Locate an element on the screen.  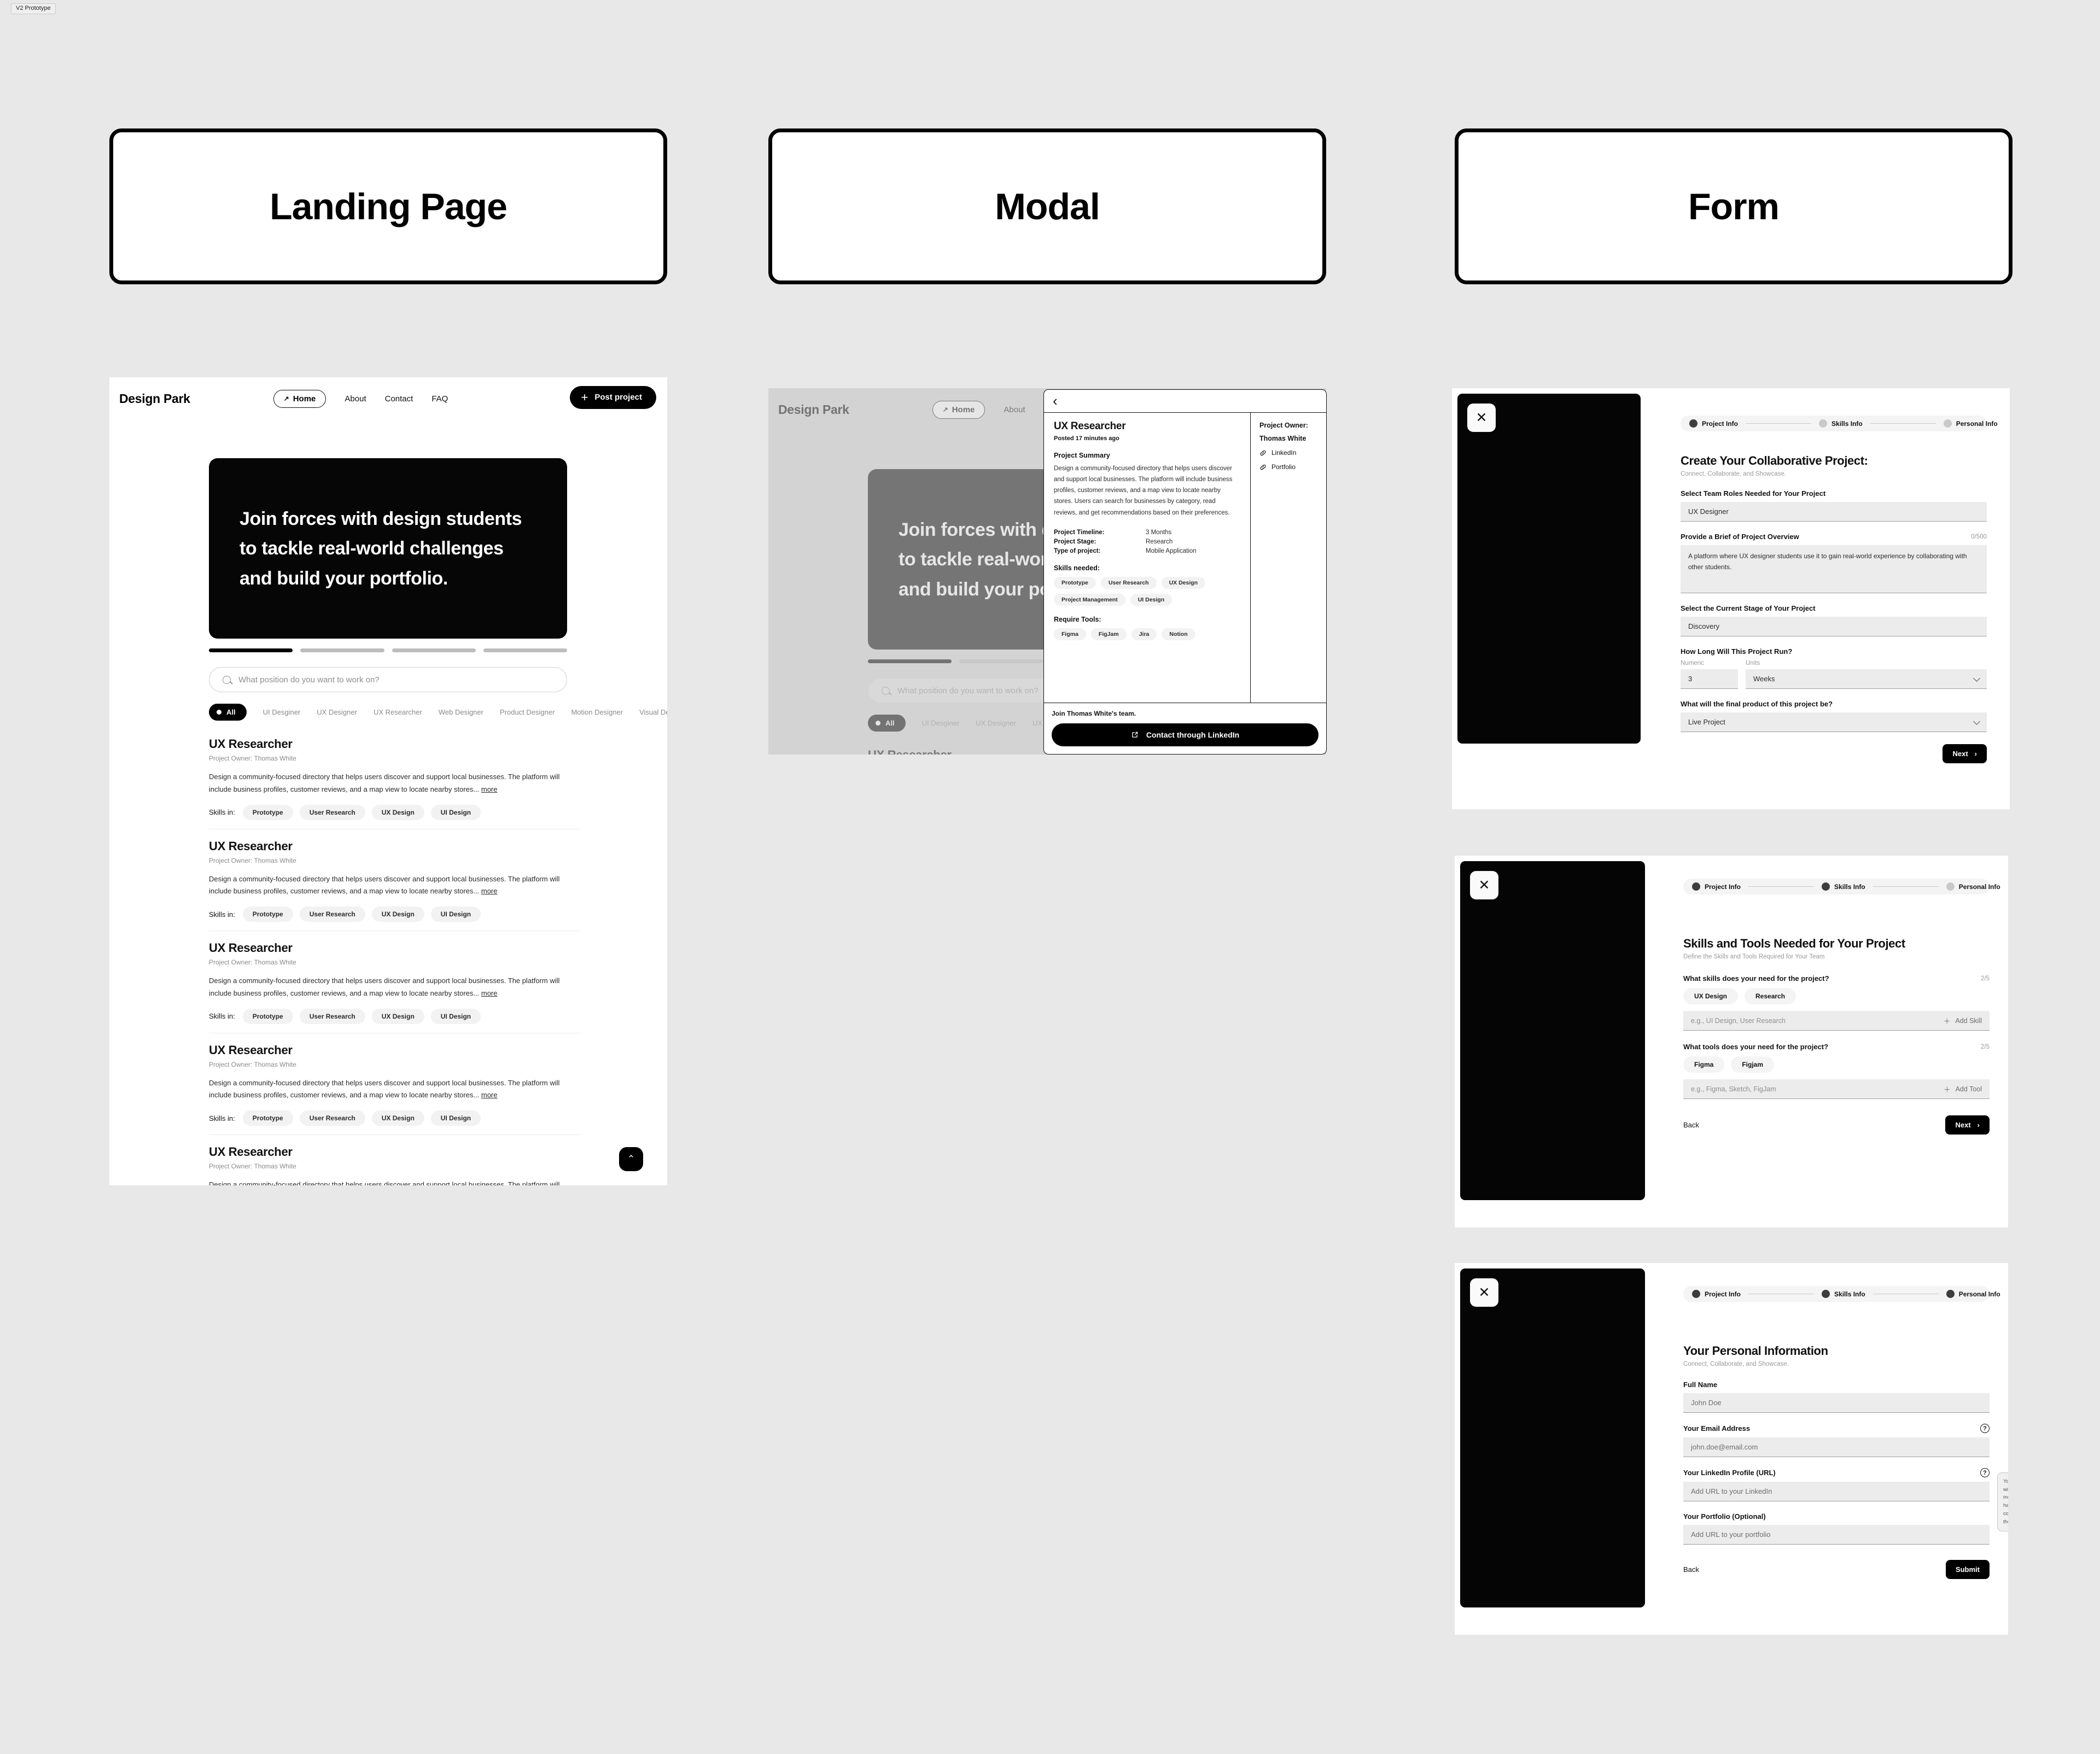
filter-item-product-designer: Product Designer is located at coordinates (527, 712).